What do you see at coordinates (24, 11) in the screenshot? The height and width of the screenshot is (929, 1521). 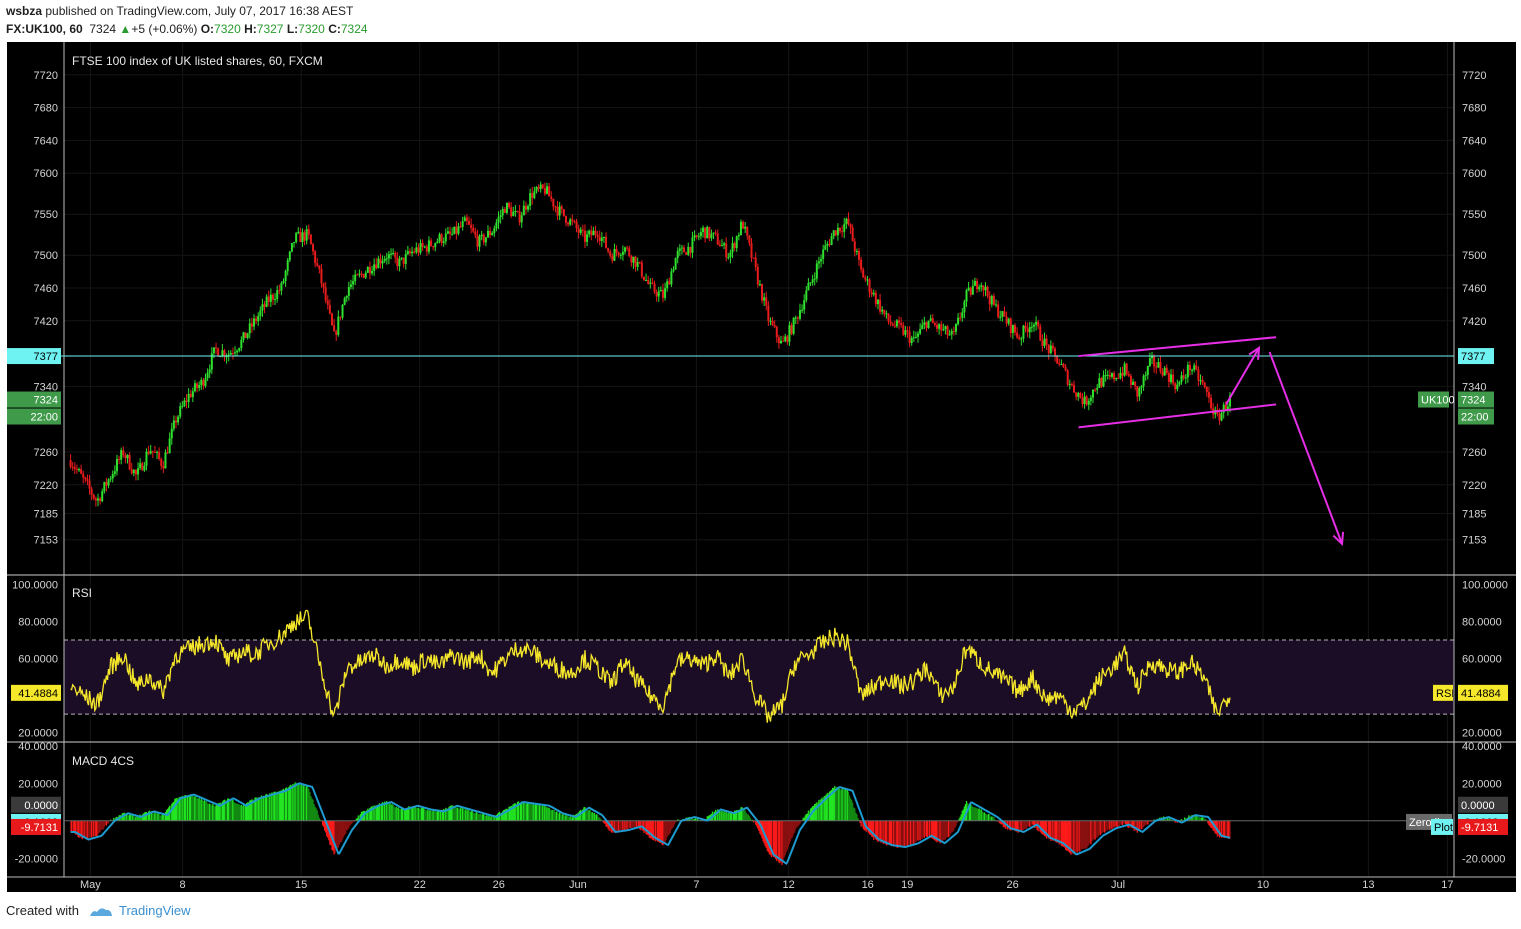 I see `author-name: wsbza` at bounding box center [24, 11].